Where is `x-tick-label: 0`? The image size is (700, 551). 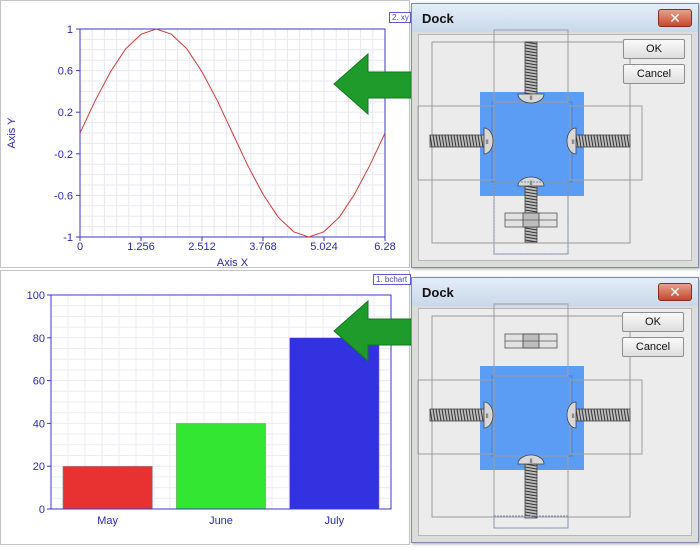
x-tick-label: 0 is located at coordinates (80, 247).